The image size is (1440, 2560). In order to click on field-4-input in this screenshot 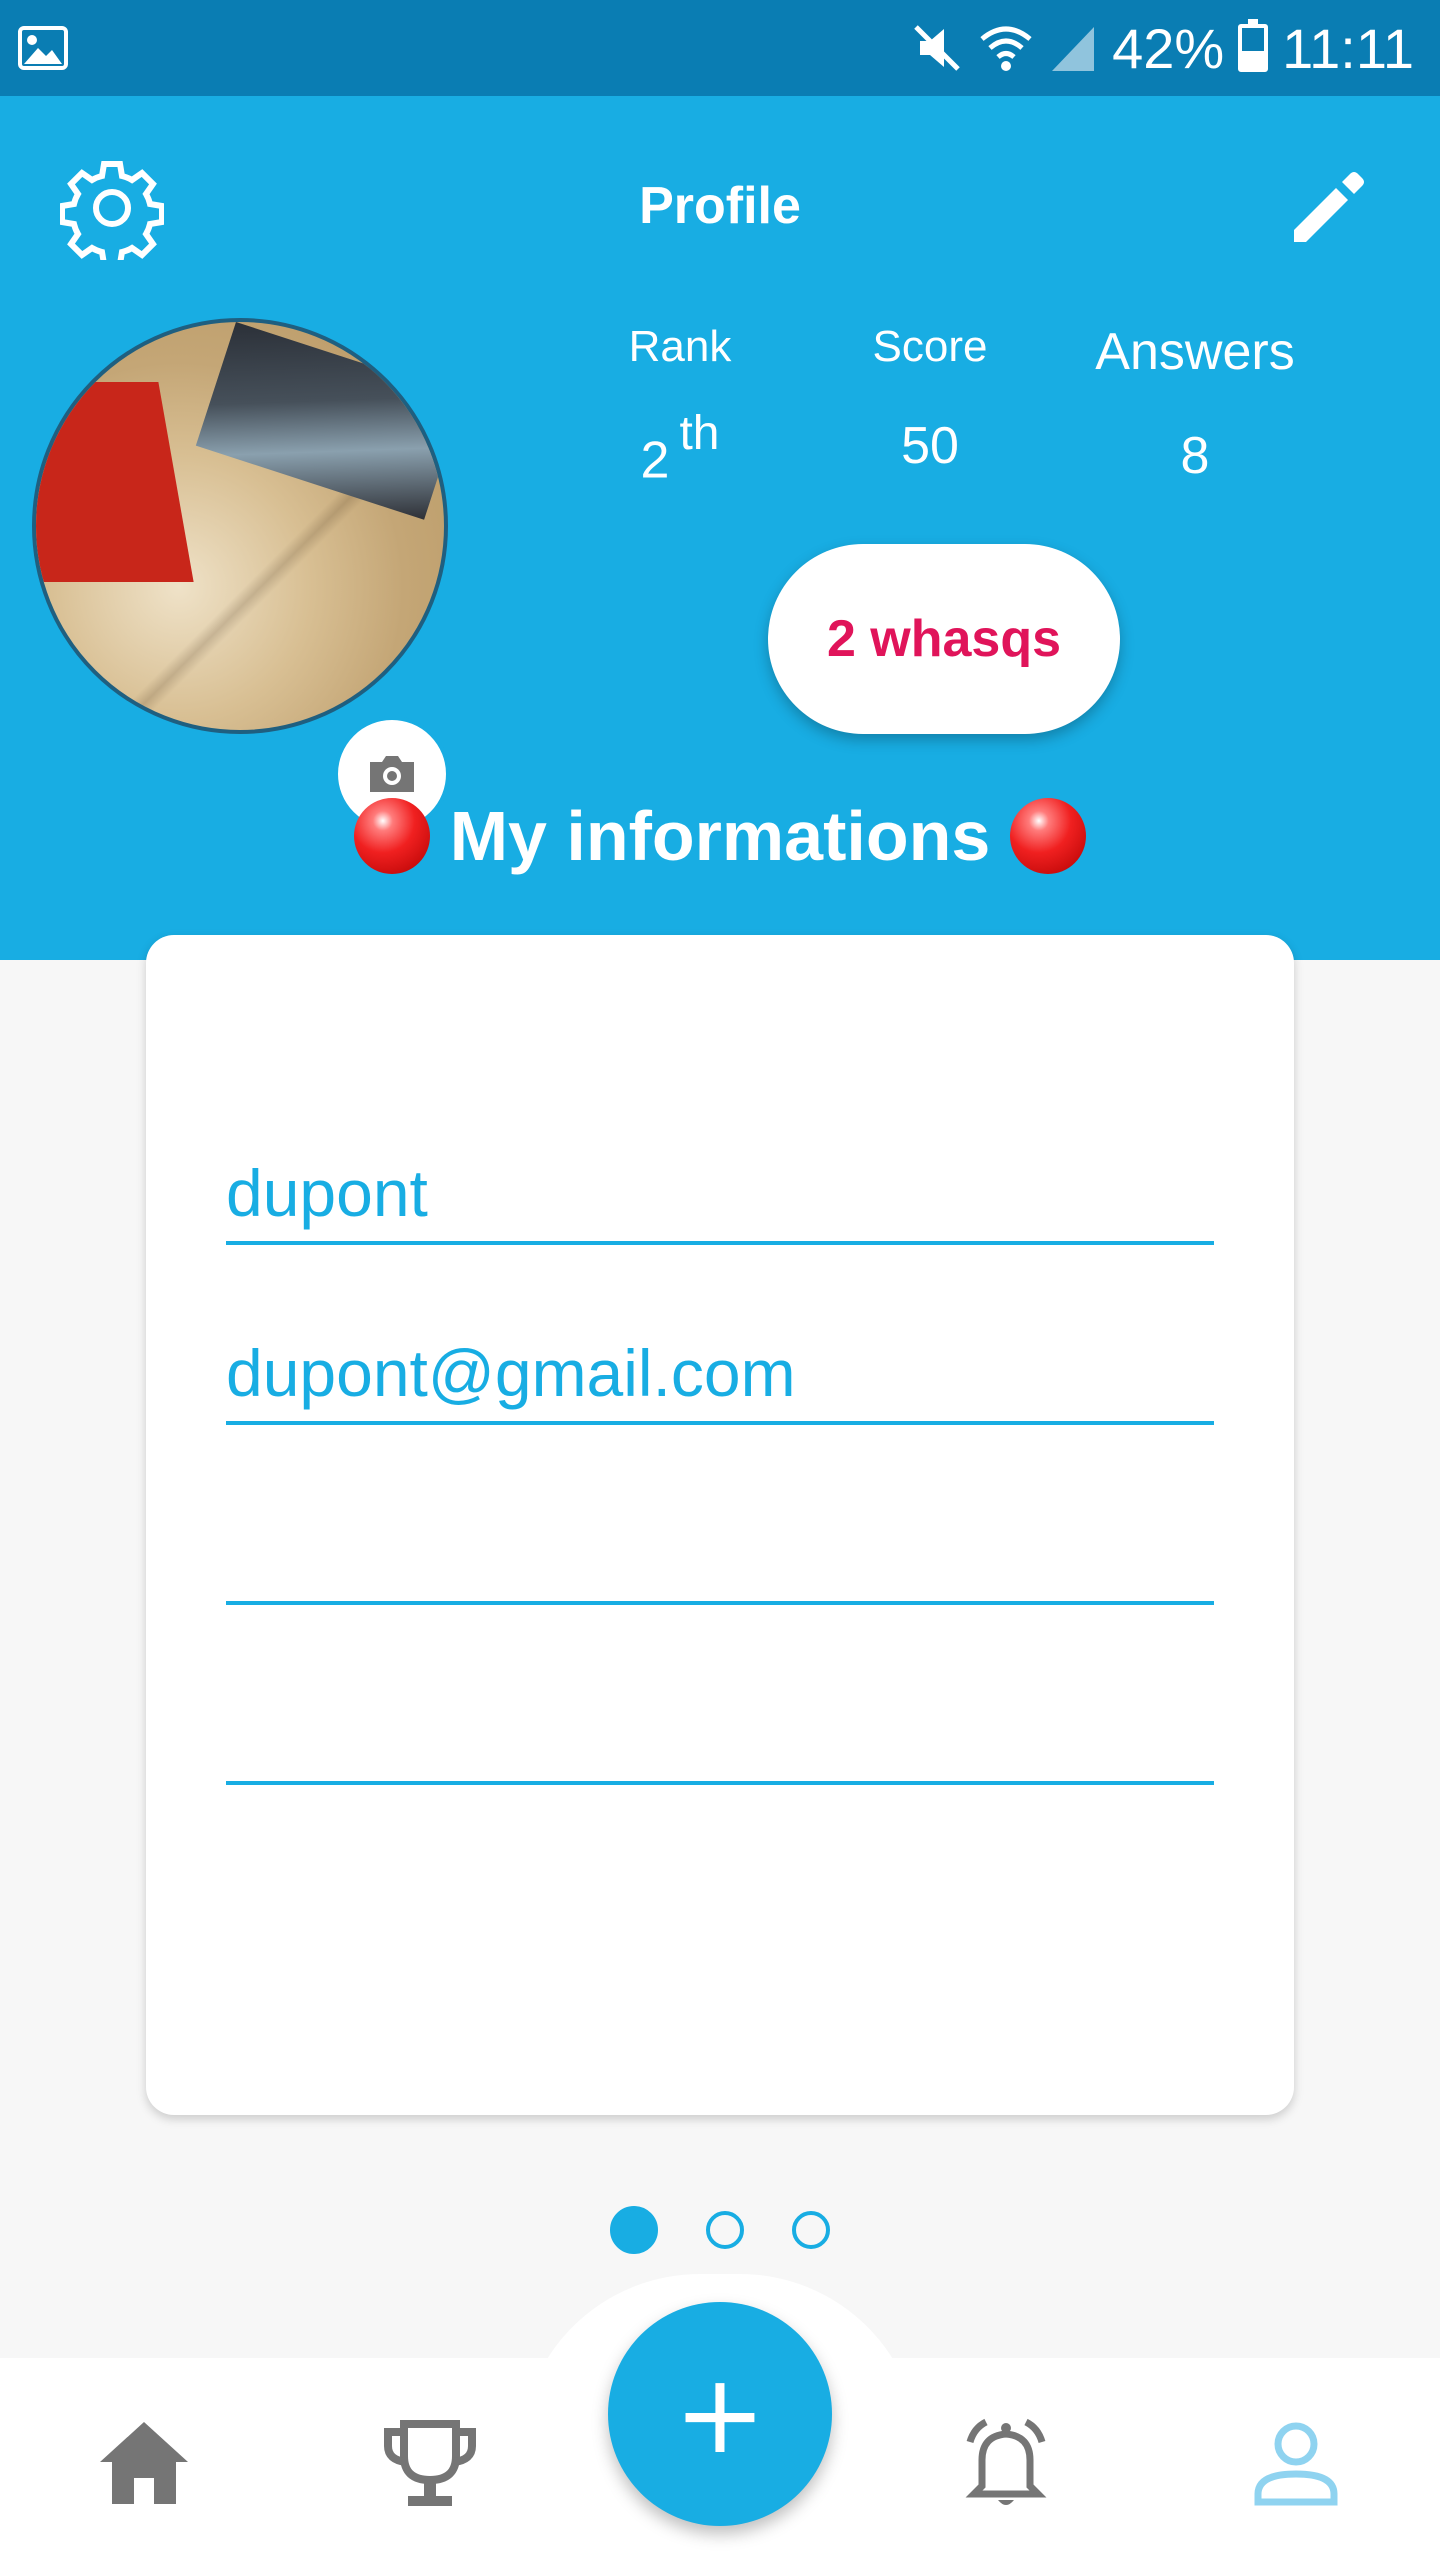, I will do `click(720, 1733)`.